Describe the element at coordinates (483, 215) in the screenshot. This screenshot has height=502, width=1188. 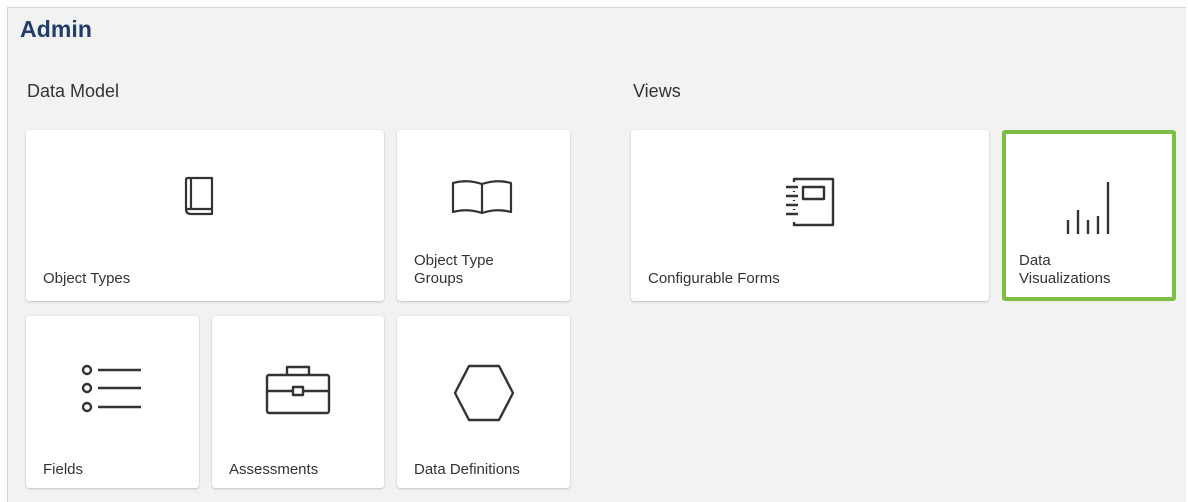
I see `tile-object-type-groups: Object Type Groups` at that location.